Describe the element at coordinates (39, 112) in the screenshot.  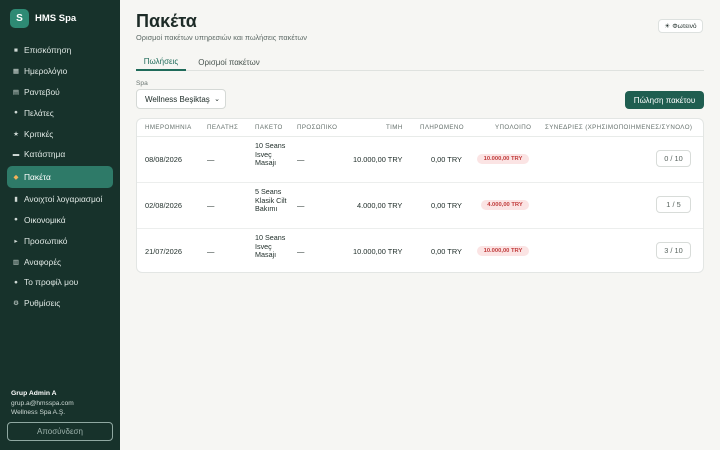
I see `sidebar-item-label: Πελάτες` at that location.